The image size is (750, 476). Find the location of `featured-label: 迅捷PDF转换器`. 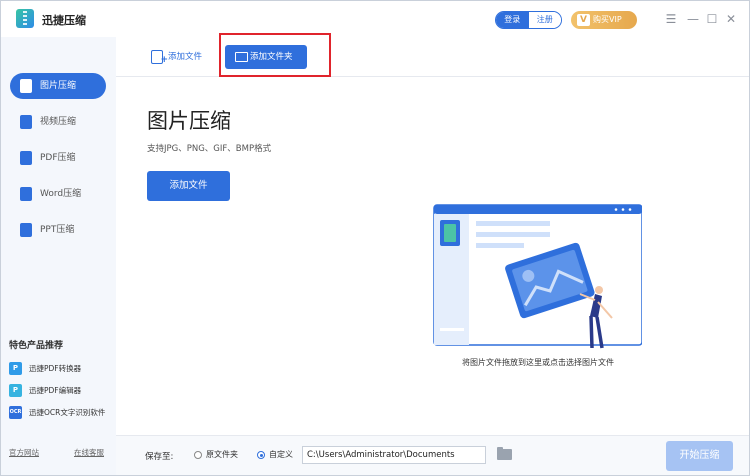

featured-label: 迅捷PDF转换器 is located at coordinates (55, 368).